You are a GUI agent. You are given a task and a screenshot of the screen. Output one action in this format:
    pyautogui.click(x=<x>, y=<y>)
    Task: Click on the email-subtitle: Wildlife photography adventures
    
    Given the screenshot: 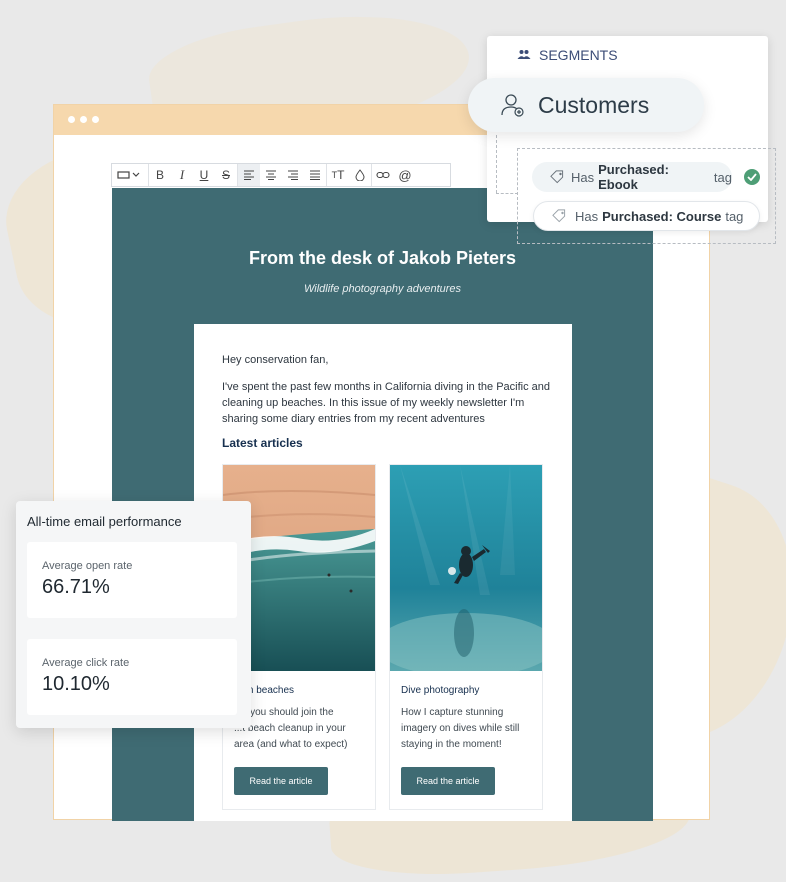 What is the action you would take?
    pyautogui.click(x=382, y=289)
    